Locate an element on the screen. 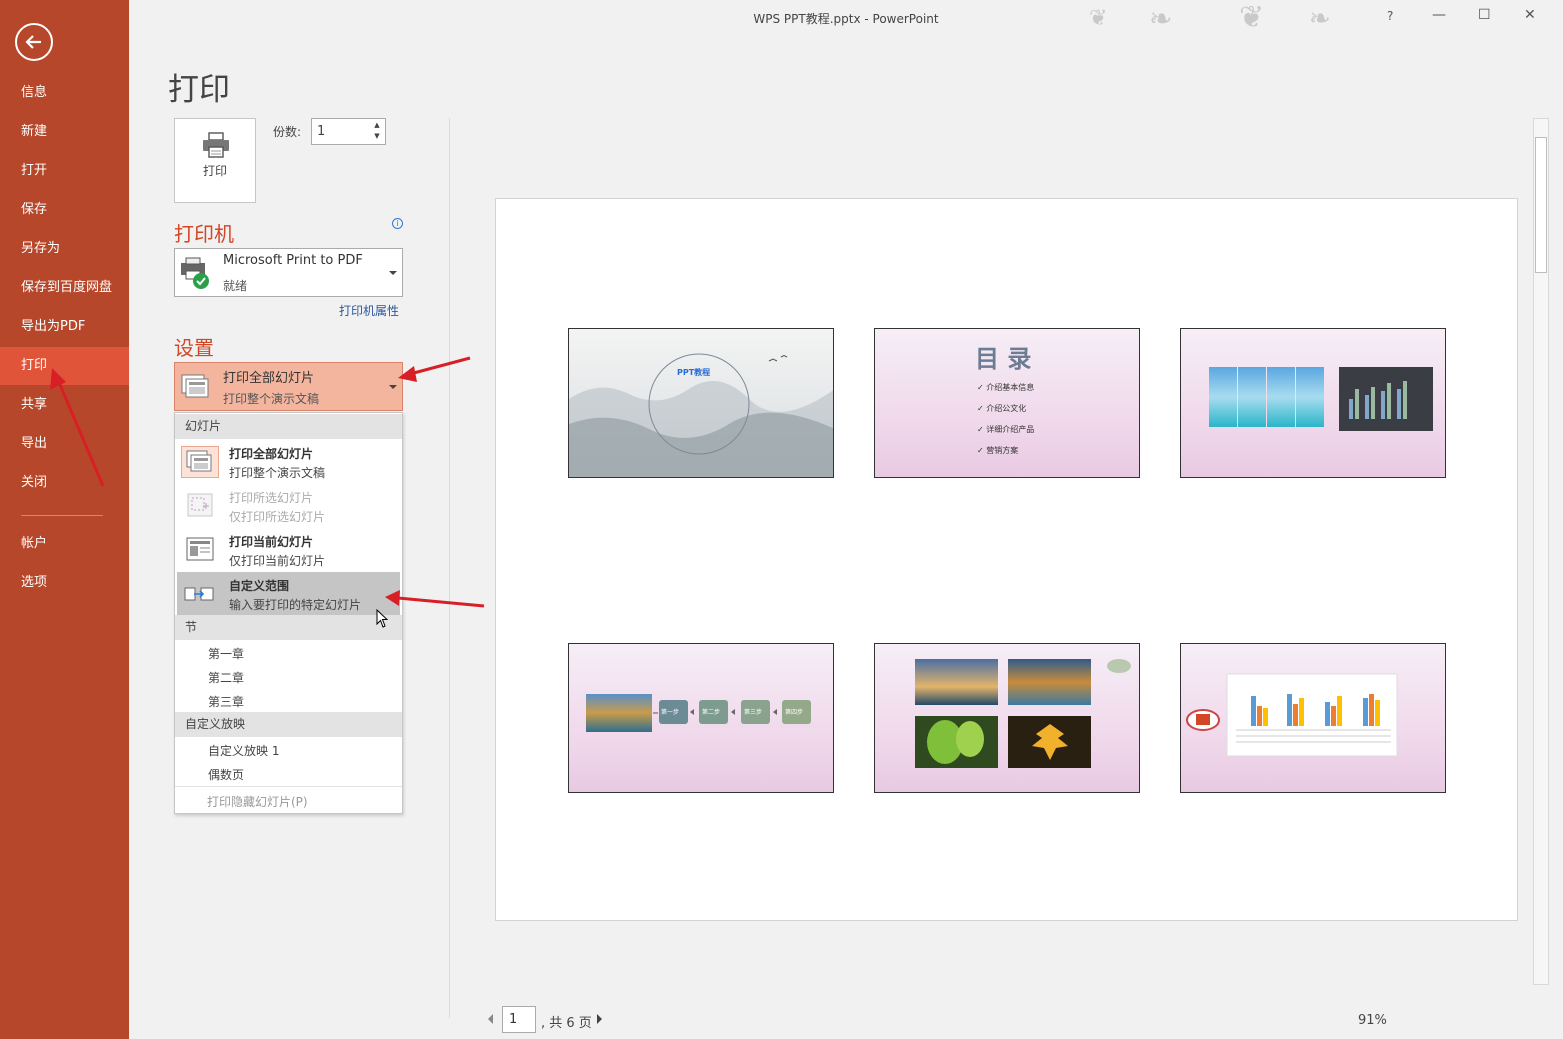 This screenshot has height=1039, width=1563. printer-name: Microsoft Print to PDF is located at coordinates (293, 260).